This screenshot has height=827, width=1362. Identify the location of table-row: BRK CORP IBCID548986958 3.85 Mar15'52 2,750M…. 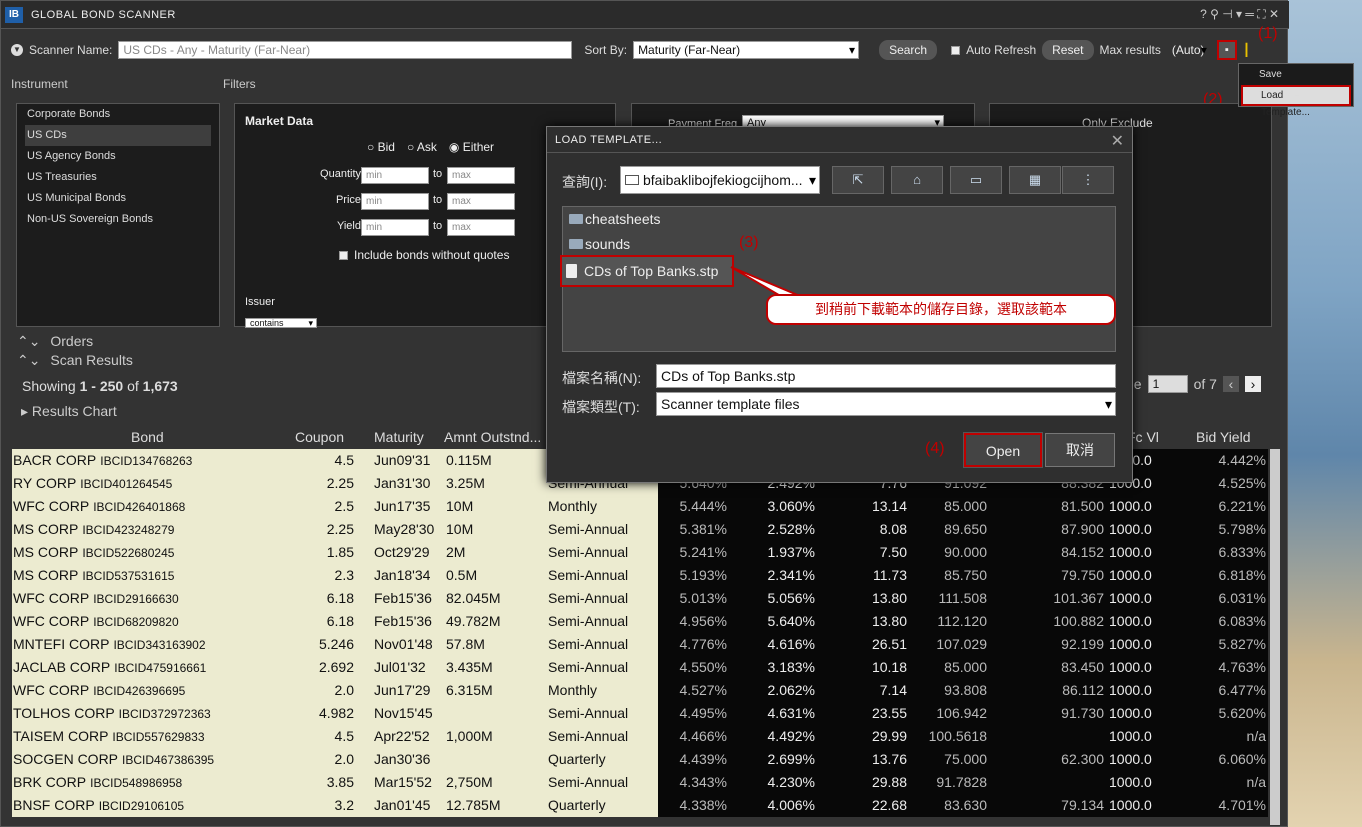
(640, 782).